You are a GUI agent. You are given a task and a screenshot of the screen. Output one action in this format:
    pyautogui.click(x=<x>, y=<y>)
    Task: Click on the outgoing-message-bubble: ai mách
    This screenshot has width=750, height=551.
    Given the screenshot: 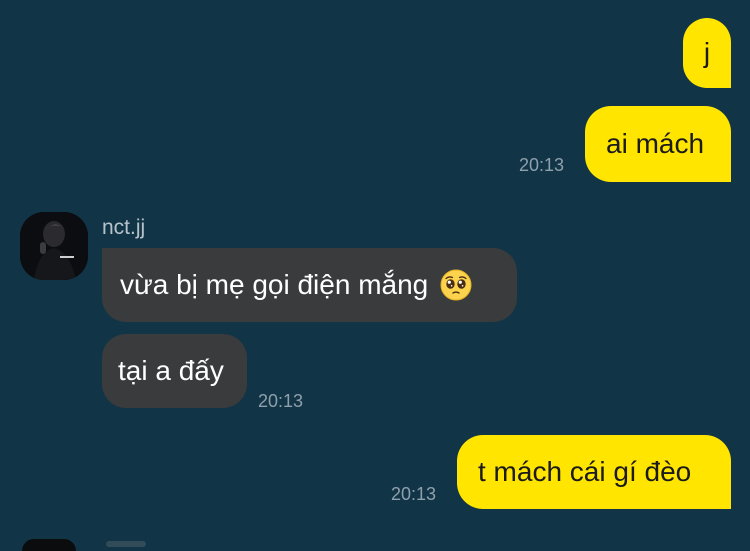 What is the action you would take?
    pyautogui.click(x=658, y=144)
    